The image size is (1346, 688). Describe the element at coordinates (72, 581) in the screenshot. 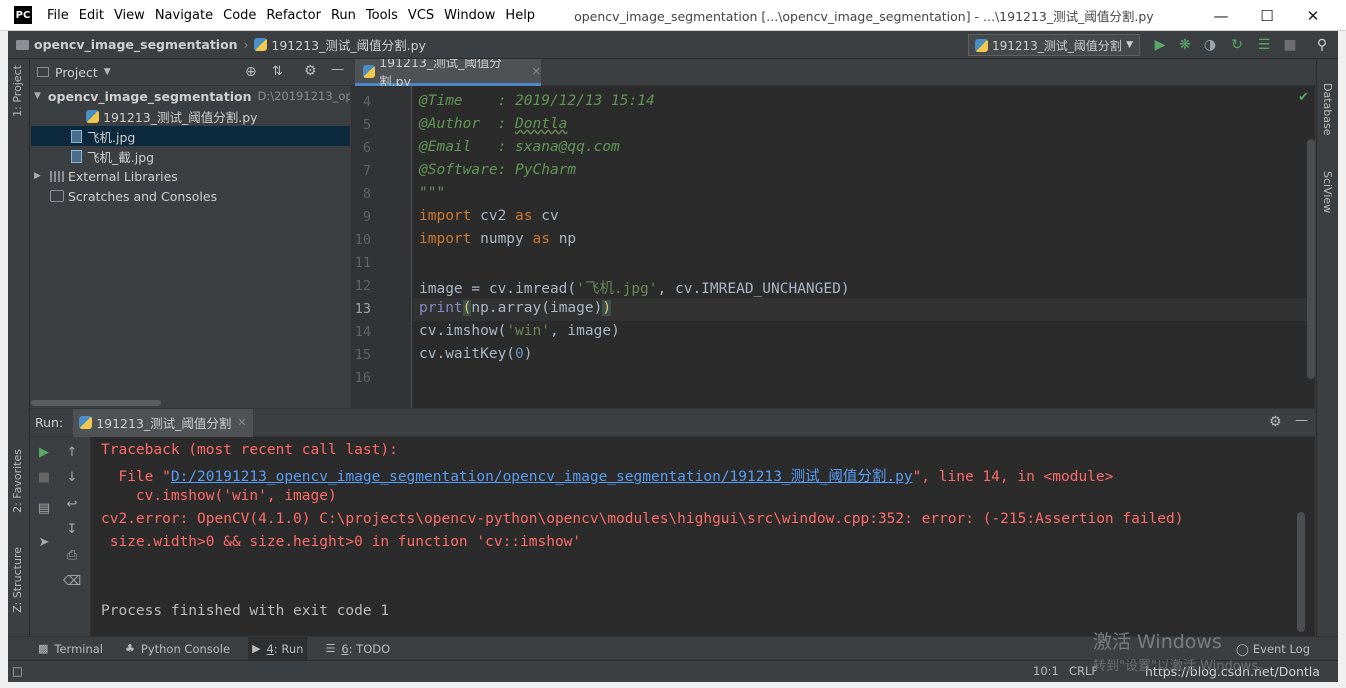

I see `trash-icon: ⌫` at that location.